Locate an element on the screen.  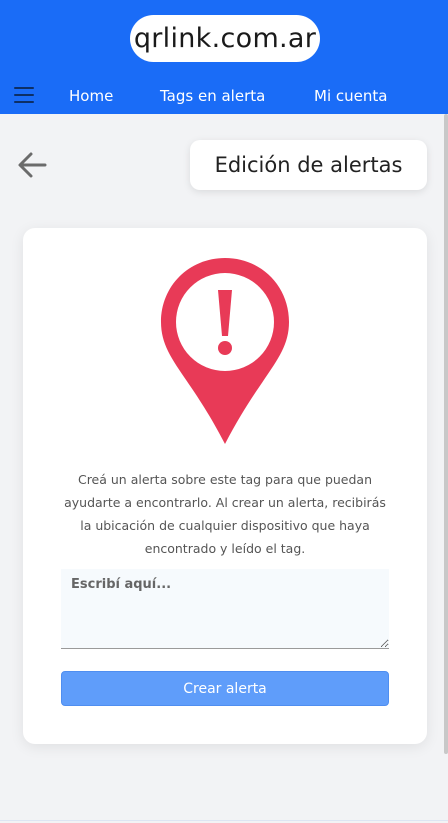
nav-mi-cuenta: Mi cuenta is located at coordinates (350, 96).